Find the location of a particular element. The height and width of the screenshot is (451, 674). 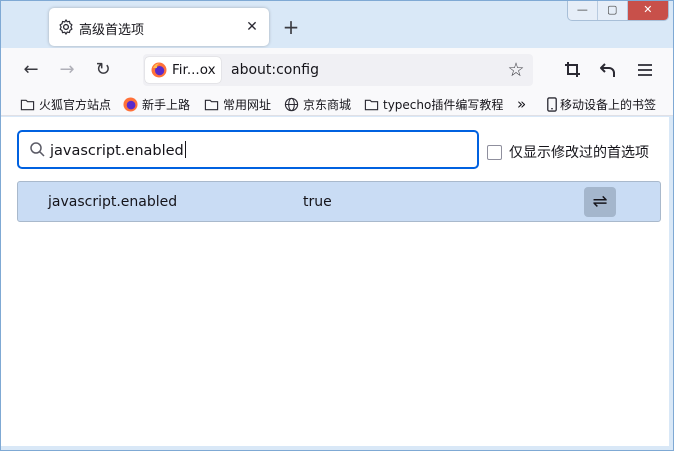

url-bar: Fir...ox about:config ☆ is located at coordinates (338, 70).